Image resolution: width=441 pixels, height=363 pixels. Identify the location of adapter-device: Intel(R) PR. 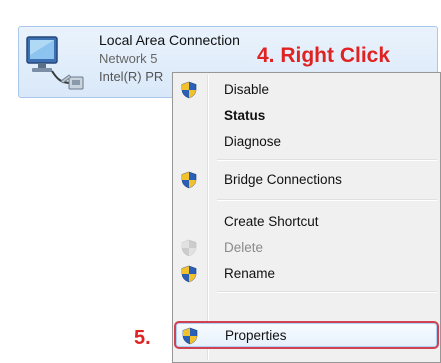
(131, 76).